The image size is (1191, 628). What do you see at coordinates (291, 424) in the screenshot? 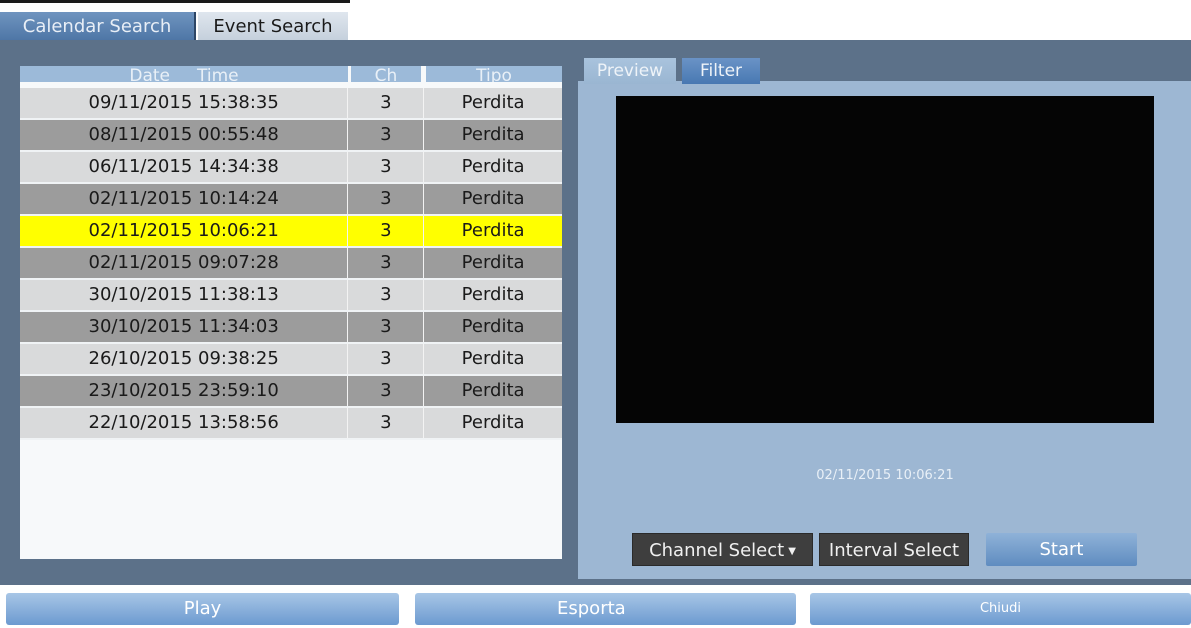
I see `table-row: 22/10/2015 13:58:56 3 Perdita` at bounding box center [291, 424].